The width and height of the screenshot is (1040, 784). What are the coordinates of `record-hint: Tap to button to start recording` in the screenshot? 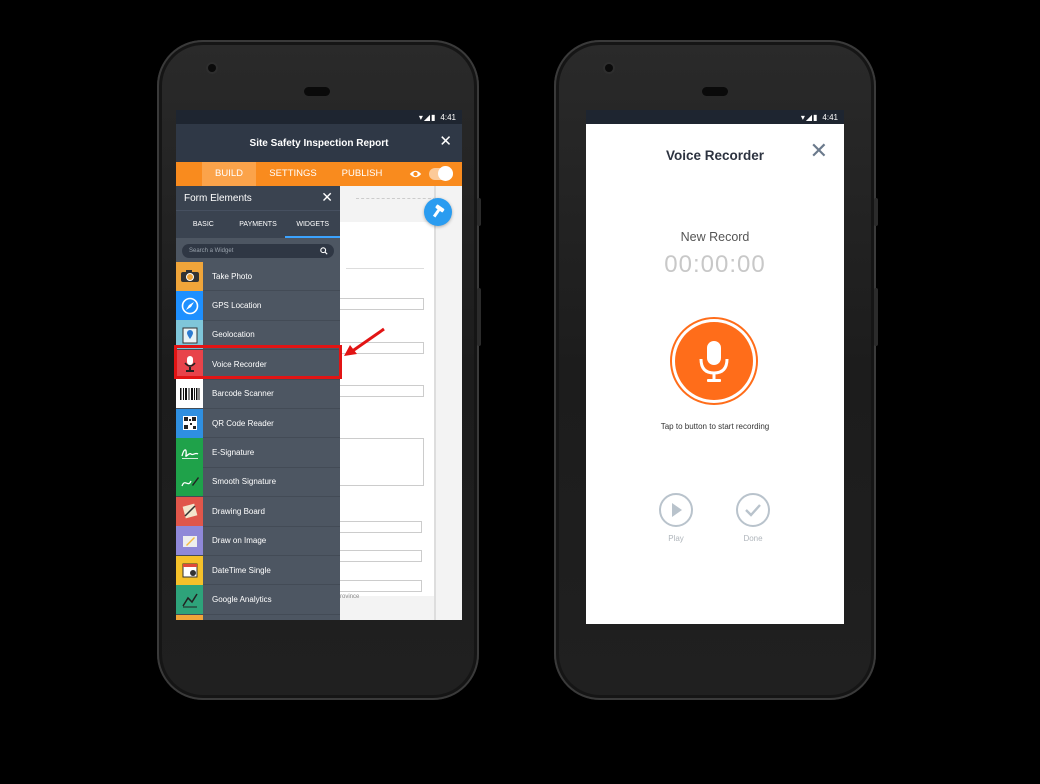 It's located at (715, 426).